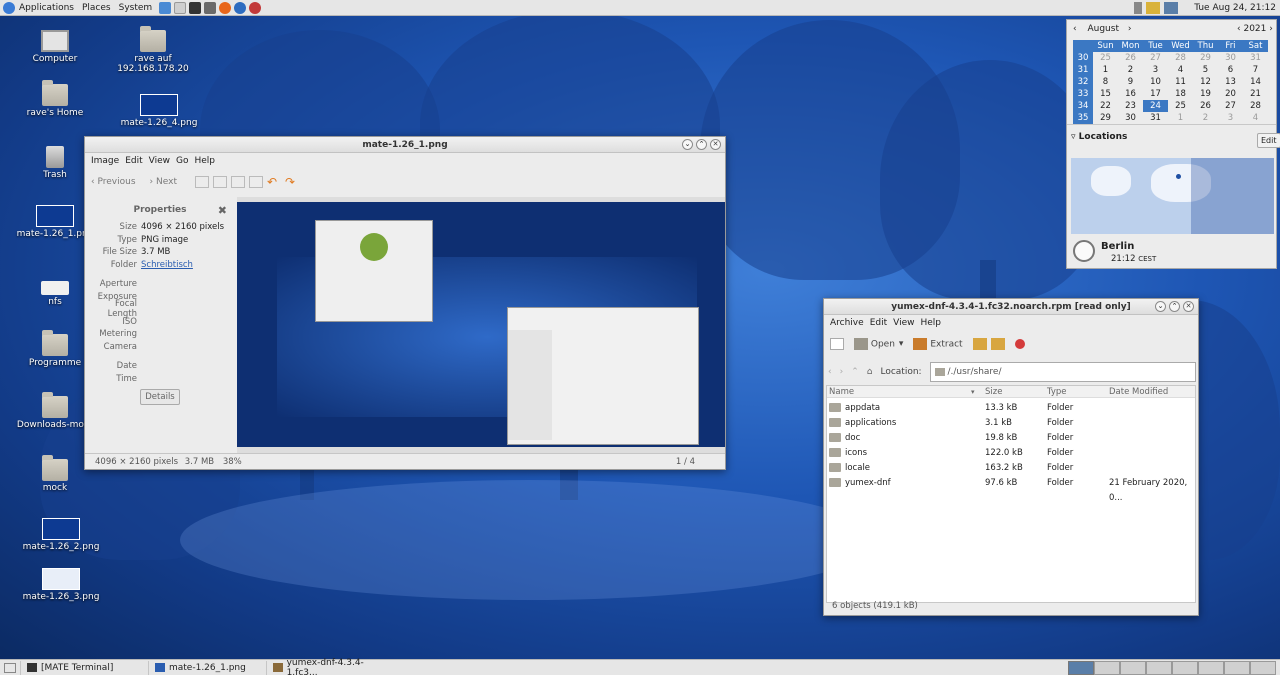 This screenshot has width=1280, height=675. Describe the element at coordinates (715, 144) in the screenshot. I see `close-button: ✕` at that location.